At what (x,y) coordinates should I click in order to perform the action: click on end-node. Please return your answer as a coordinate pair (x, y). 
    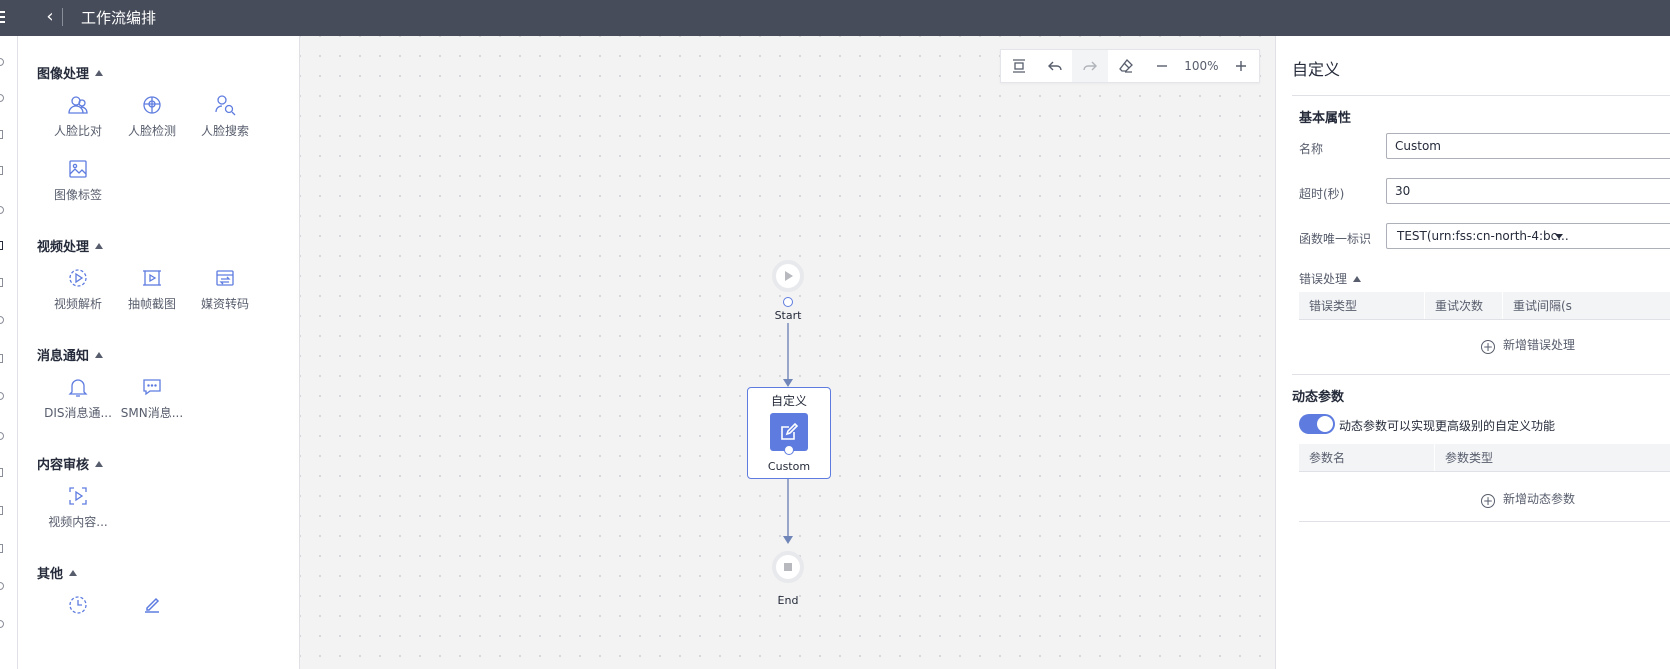
    Looking at the image, I should click on (788, 567).